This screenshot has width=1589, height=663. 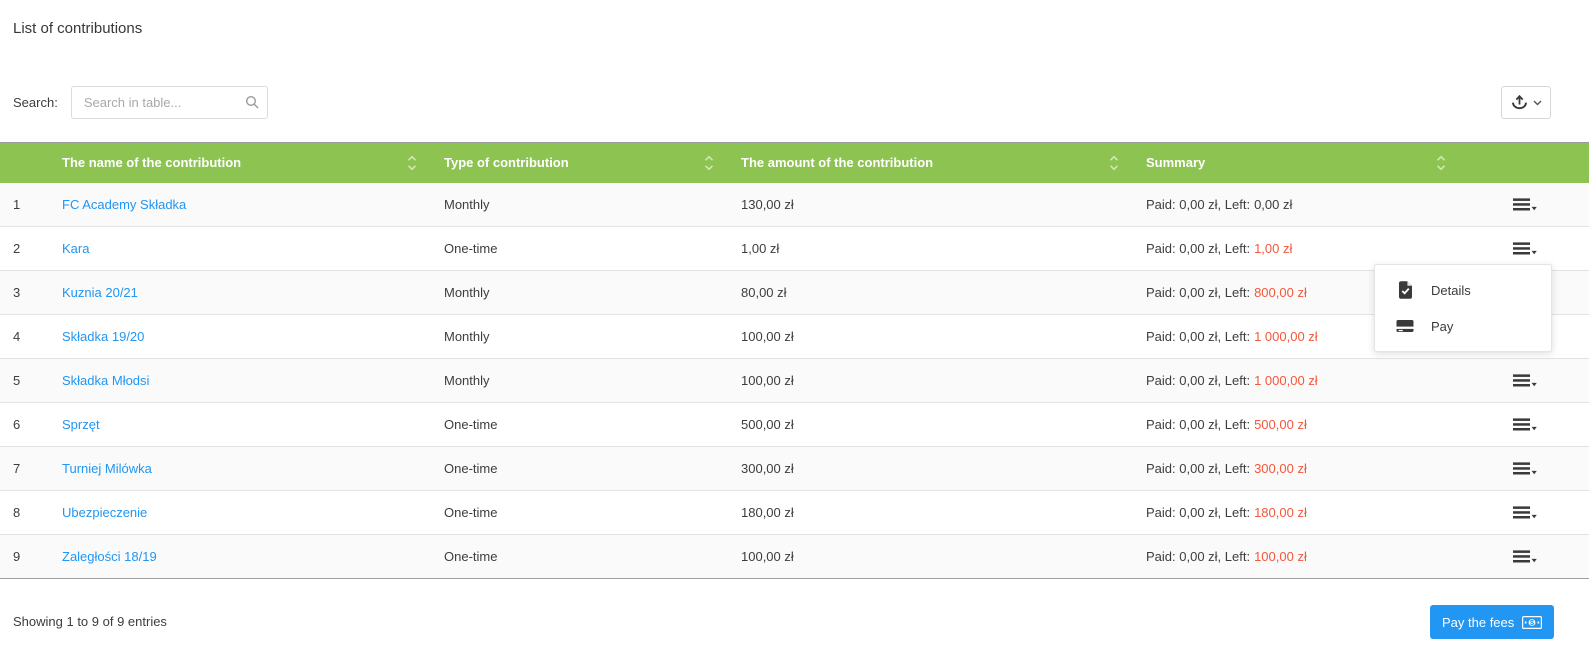 I want to click on contribution-amount-cell: 500,00 zł, so click(x=930, y=424).